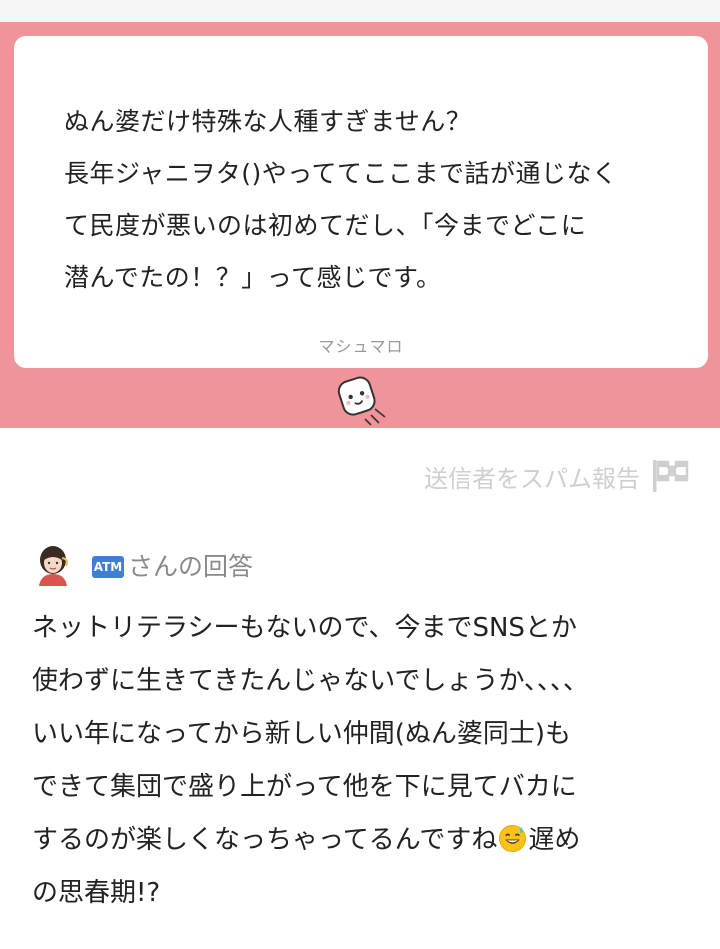 The height and width of the screenshot is (949, 720). I want to click on brand-label: マシュマロ, so click(361, 346).